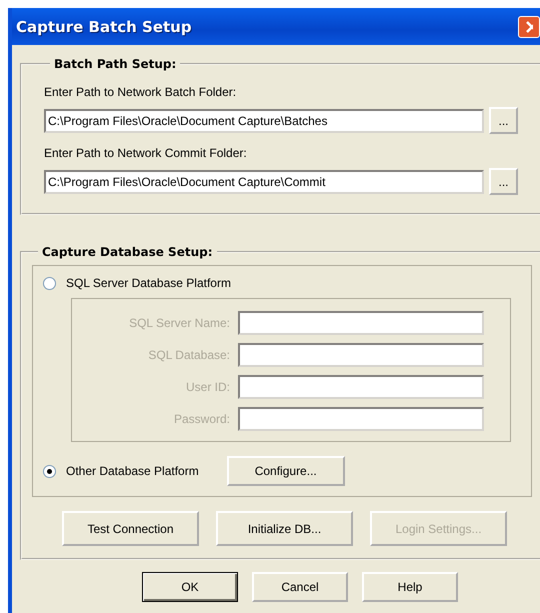 The image size is (540, 613). Describe the element at coordinates (130, 528) in the screenshot. I see `action-button: Test Connection` at that location.